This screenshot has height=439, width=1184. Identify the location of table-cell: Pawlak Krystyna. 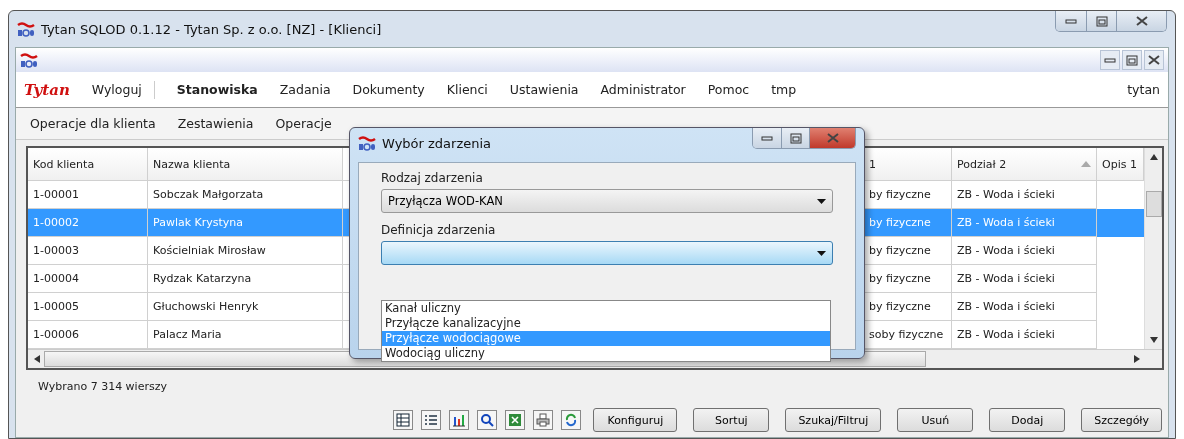
(245, 223).